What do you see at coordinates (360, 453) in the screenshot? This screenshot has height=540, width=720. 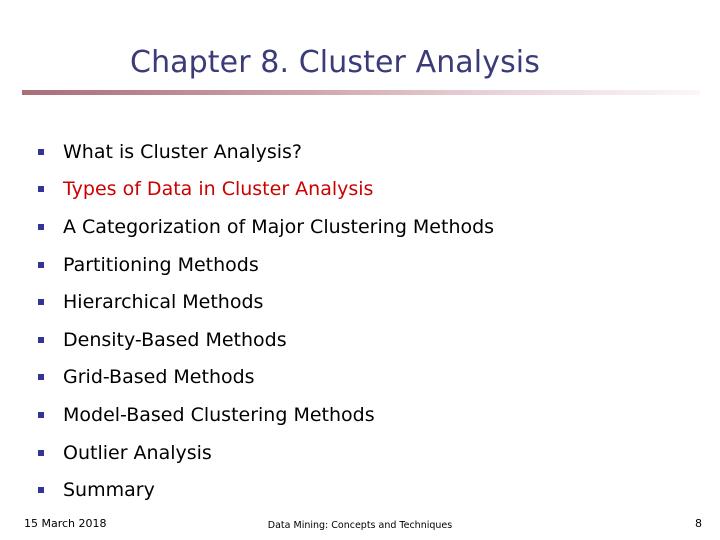 I see `list-item: Outlier Analysis` at bounding box center [360, 453].